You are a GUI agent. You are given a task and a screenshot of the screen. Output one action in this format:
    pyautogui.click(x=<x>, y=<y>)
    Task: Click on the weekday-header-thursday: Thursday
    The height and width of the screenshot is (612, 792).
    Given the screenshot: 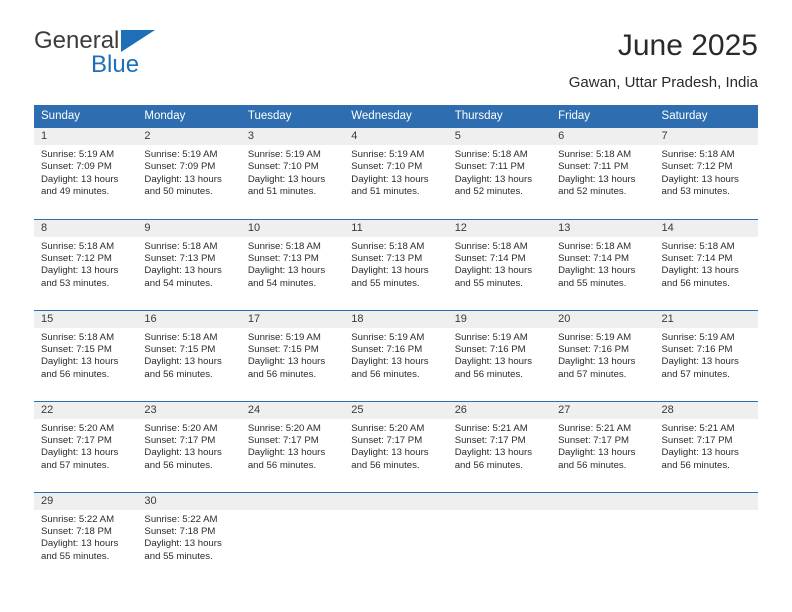 What is the action you would take?
    pyautogui.click(x=499, y=116)
    